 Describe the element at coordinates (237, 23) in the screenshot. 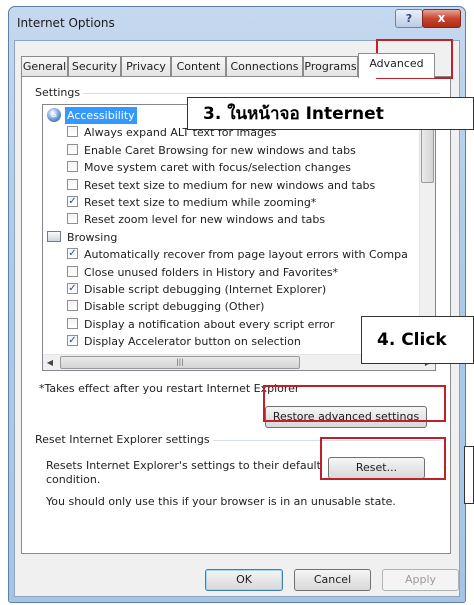

I see `title-bar: Internet Options ? x` at that location.